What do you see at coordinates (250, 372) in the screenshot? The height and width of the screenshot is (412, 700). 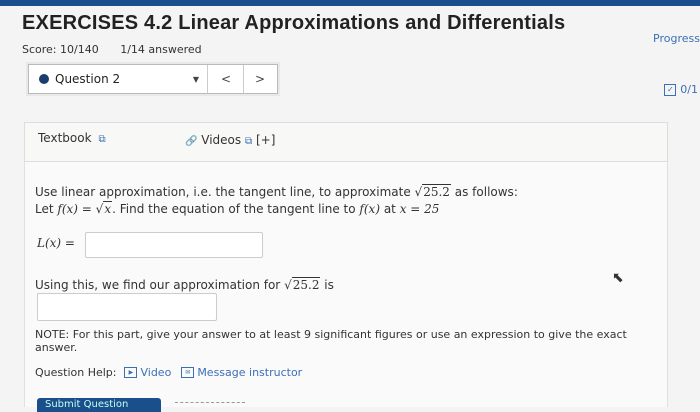 I see `message-instructor-label: Message instructor` at bounding box center [250, 372].